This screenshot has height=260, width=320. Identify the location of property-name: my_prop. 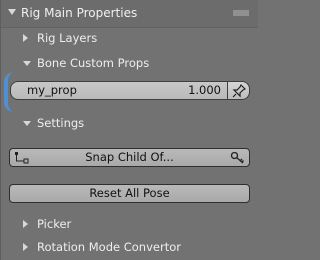
(52, 90).